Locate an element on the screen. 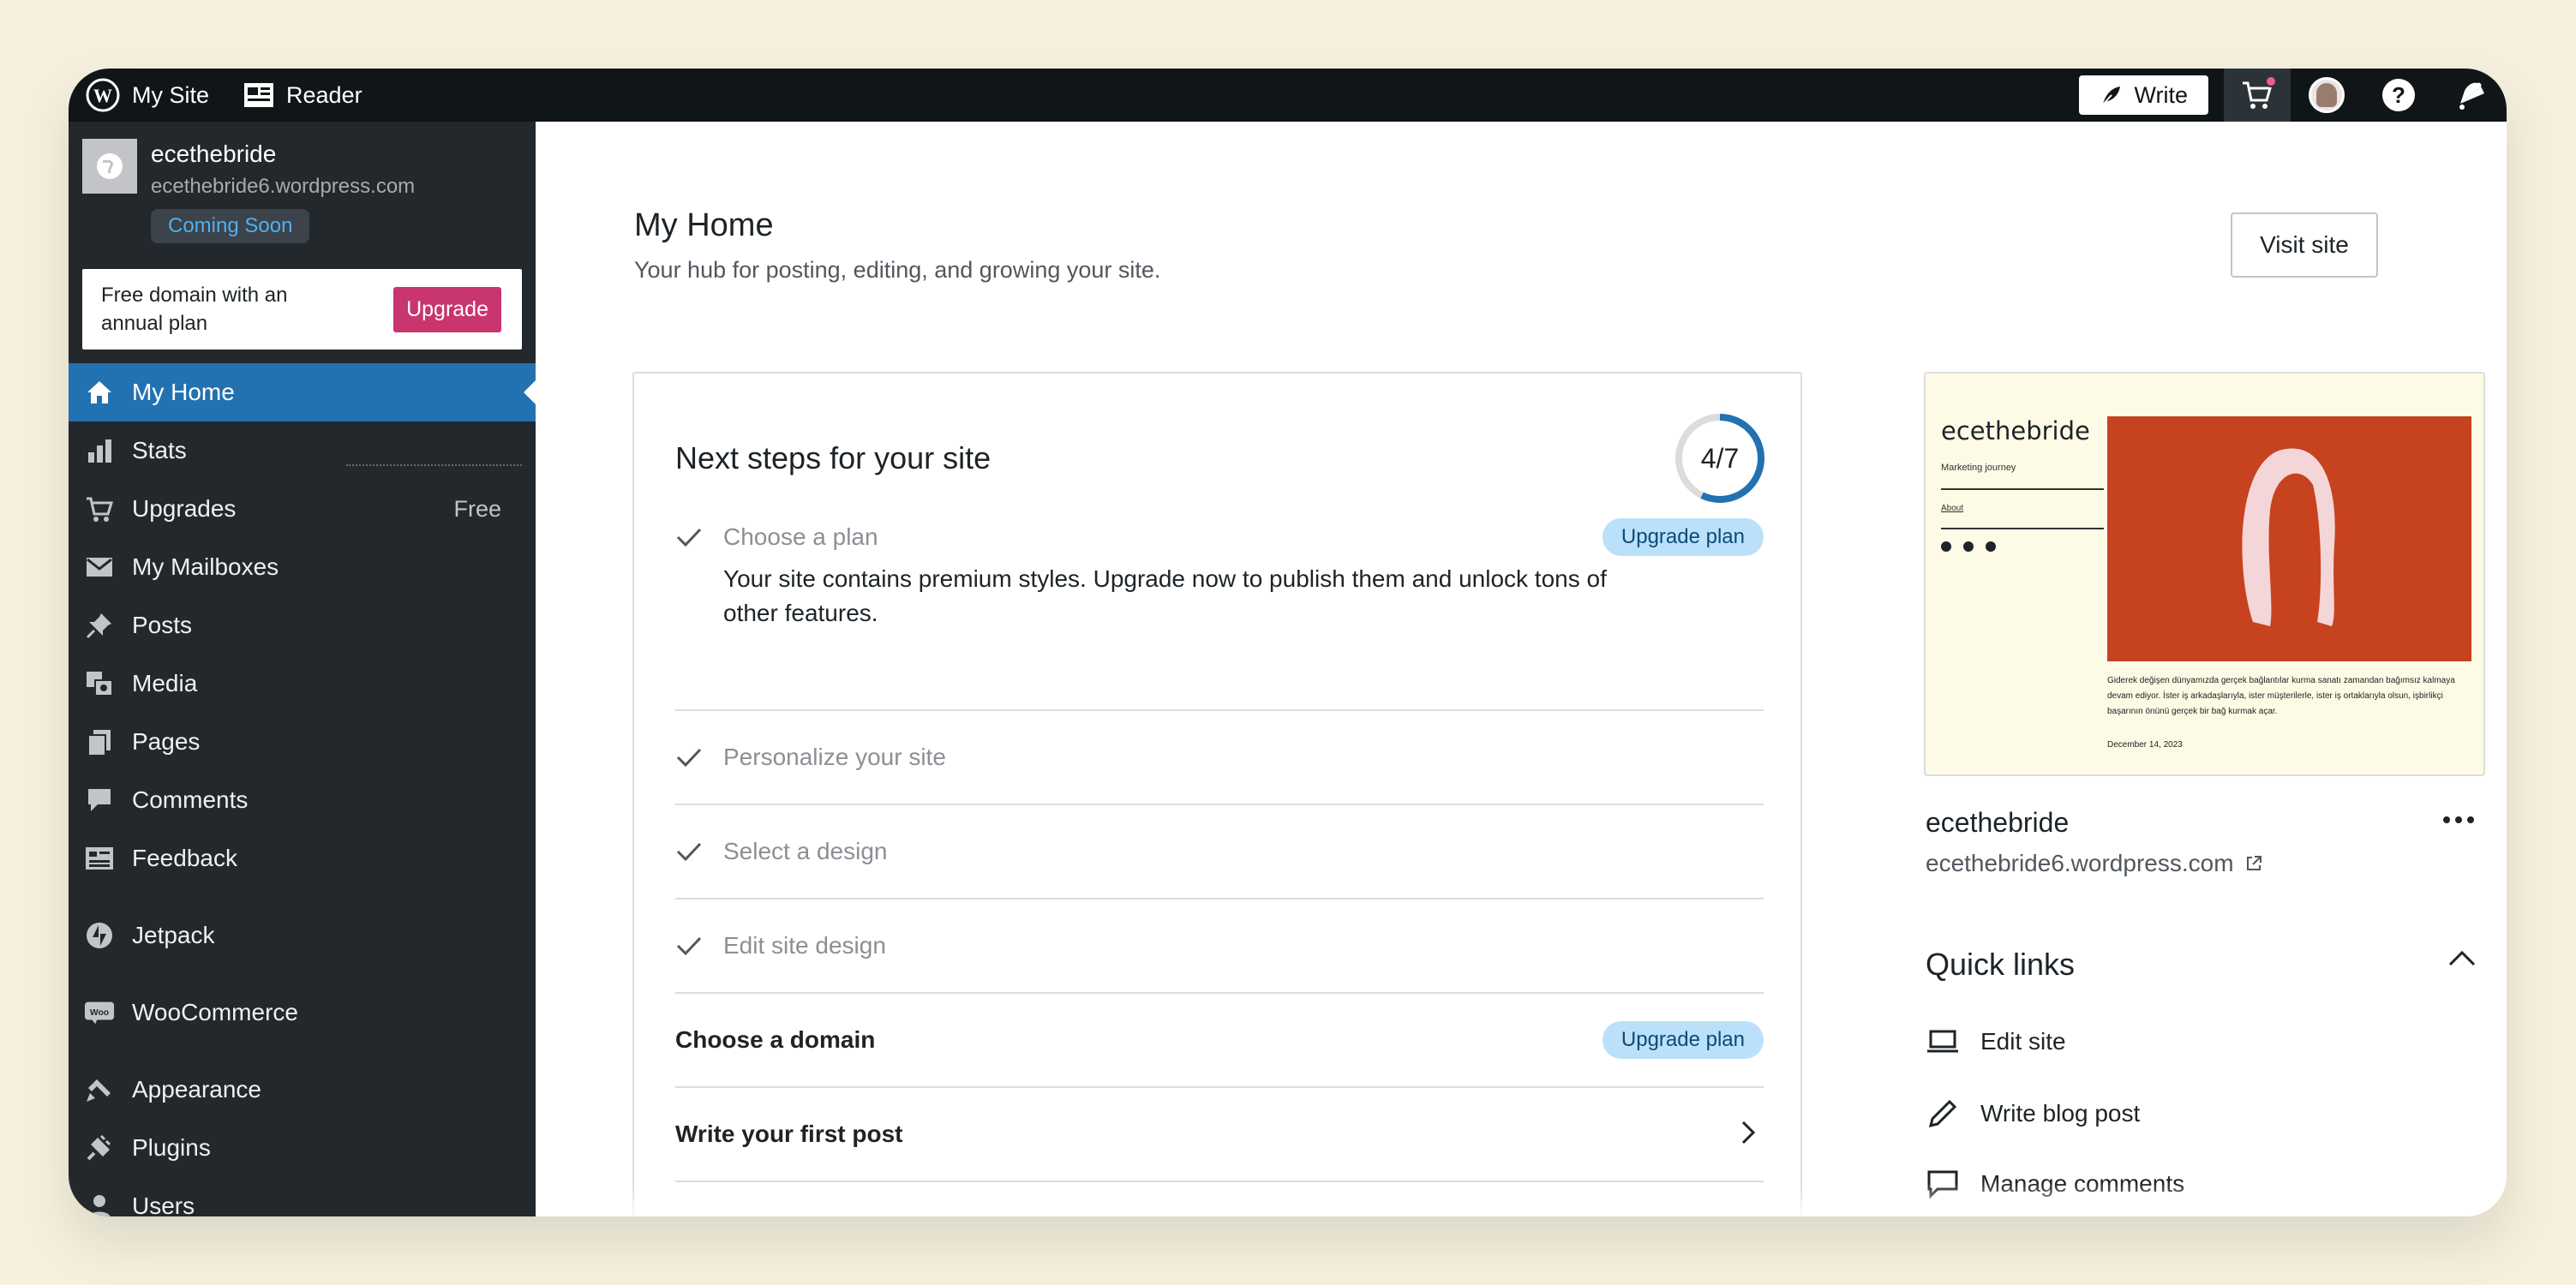  quick-link-edit-site: Edit site is located at coordinates (1996, 1041).